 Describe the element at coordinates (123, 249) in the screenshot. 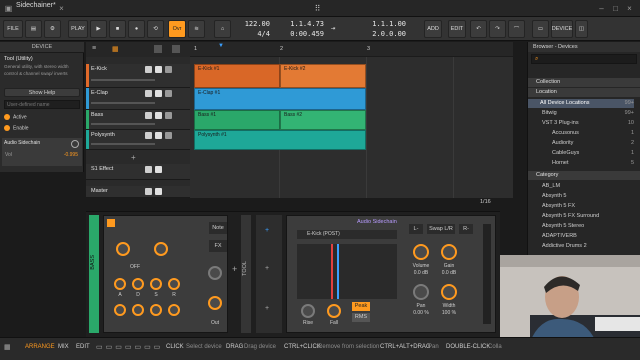

I see `osc-knob` at that location.